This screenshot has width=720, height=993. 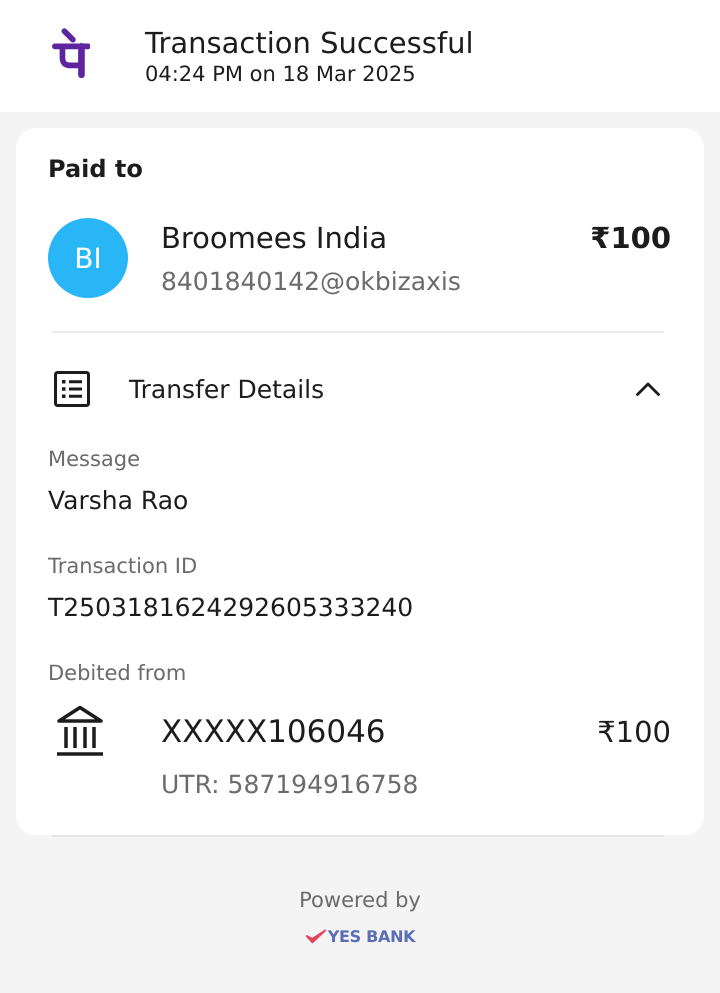 I want to click on page-title: Transaction Successful, so click(x=309, y=43).